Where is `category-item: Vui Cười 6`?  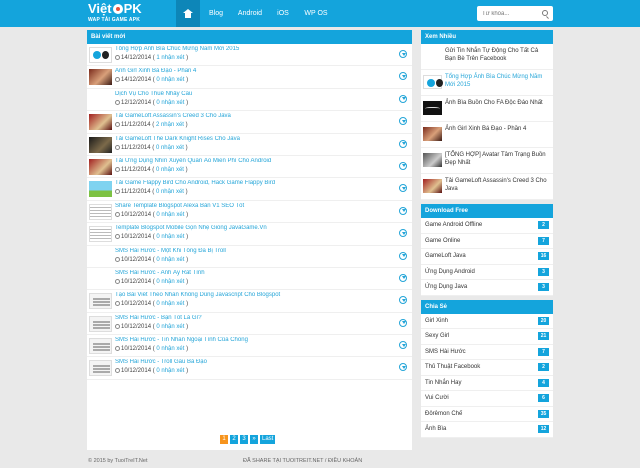
category-item: Vui Cười 6 is located at coordinates (487, 399).